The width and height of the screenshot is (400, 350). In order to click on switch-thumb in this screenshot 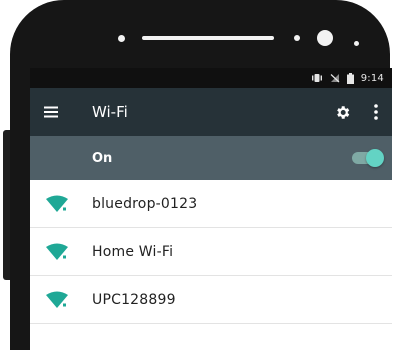, I will do `click(375, 158)`.